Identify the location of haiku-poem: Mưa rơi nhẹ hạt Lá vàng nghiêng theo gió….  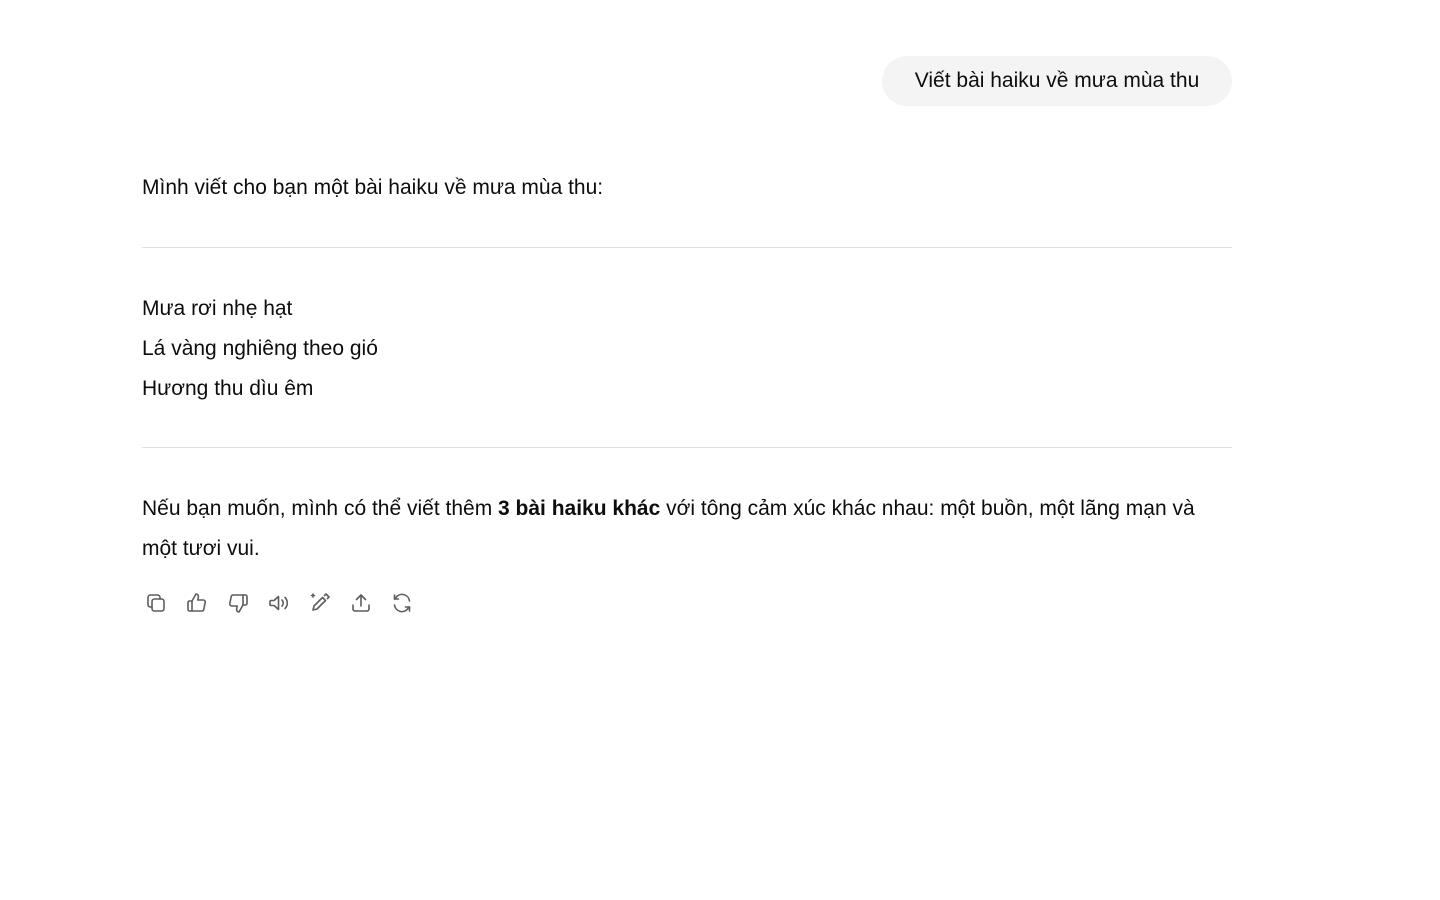
(260, 349).